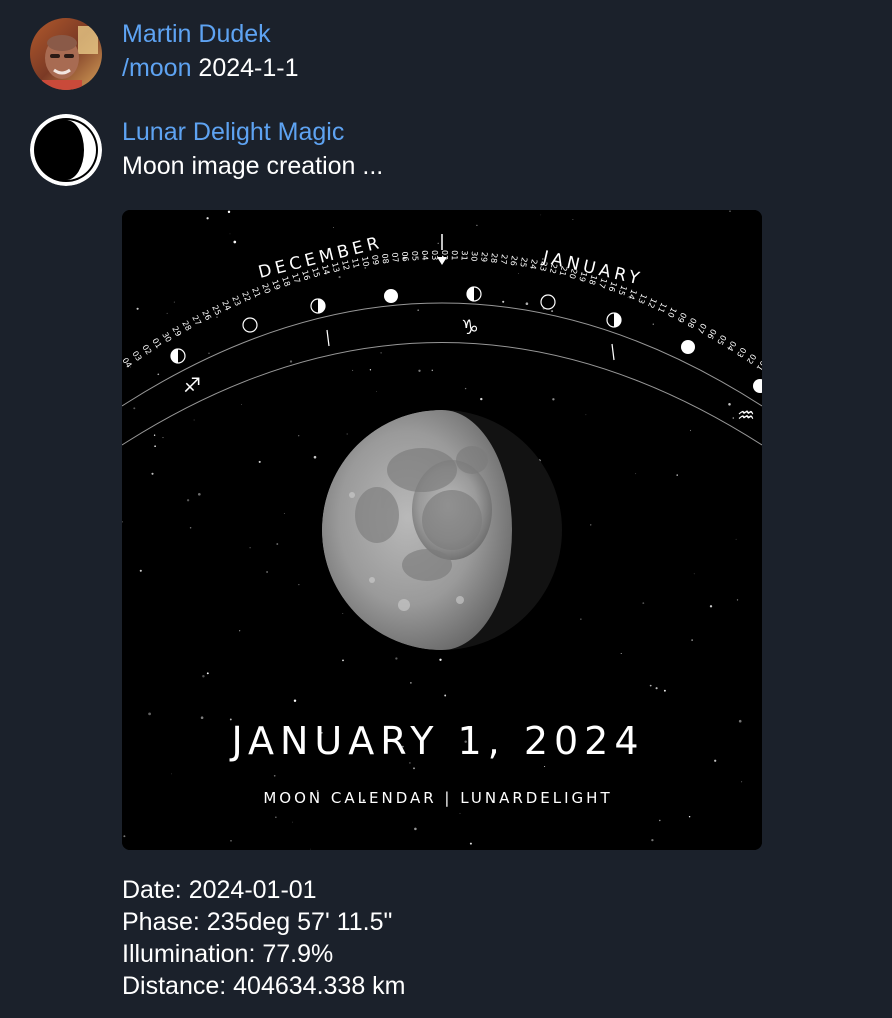 The width and height of the screenshot is (892, 1018). Describe the element at coordinates (454, 255) in the screenshot. I see `day-tick-label: 01` at that location.